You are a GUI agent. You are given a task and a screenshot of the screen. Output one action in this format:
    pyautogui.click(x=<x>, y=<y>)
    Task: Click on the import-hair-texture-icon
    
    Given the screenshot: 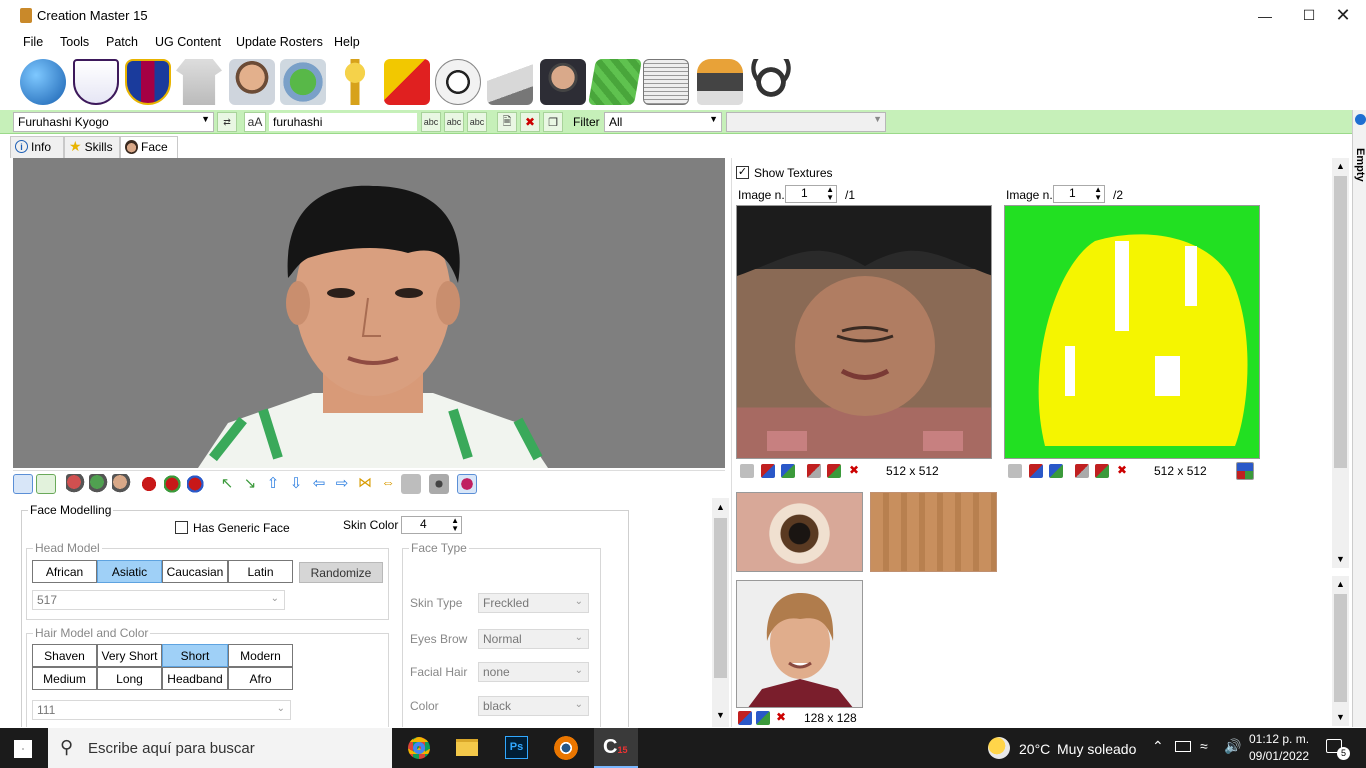 What is the action you would take?
    pyautogui.click(x=1036, y=471)
    